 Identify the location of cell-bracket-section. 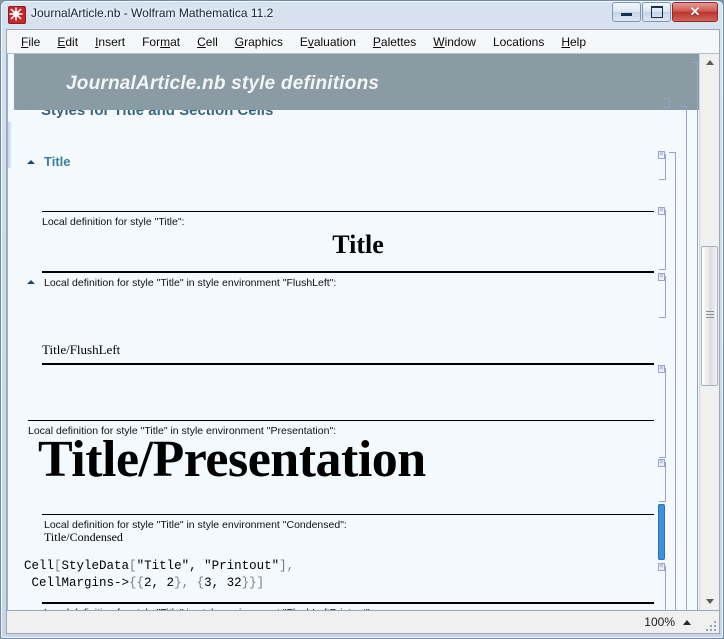
(683, 358).